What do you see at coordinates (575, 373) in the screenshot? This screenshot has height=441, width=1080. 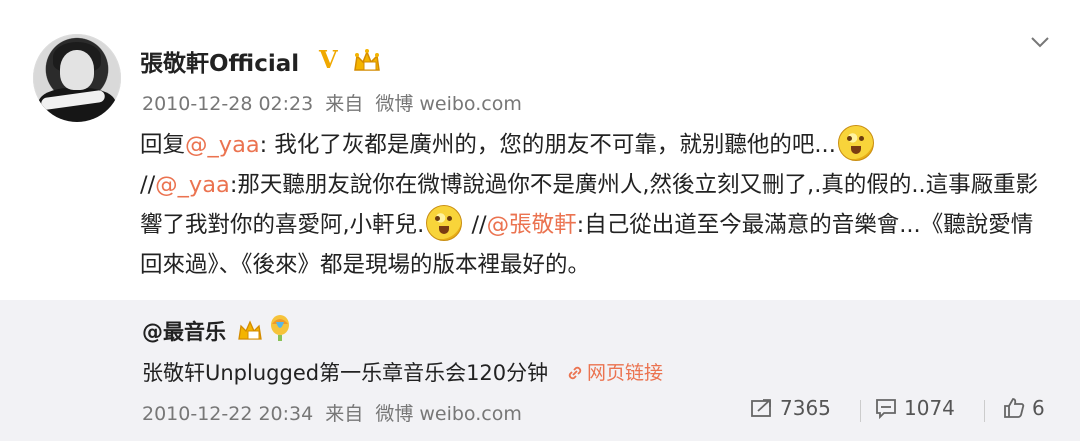 I see `link-icon` at bounding box center [575, 373].